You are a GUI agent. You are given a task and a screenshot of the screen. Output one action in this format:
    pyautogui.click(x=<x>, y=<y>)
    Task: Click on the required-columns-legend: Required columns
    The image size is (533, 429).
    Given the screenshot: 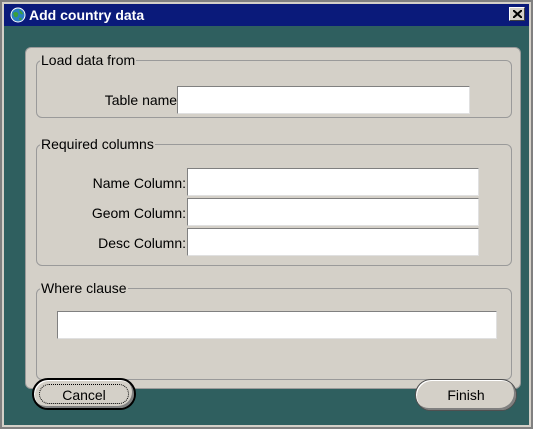 What is the action you would take?
    pyautogui.click(x=97, y=144)
    